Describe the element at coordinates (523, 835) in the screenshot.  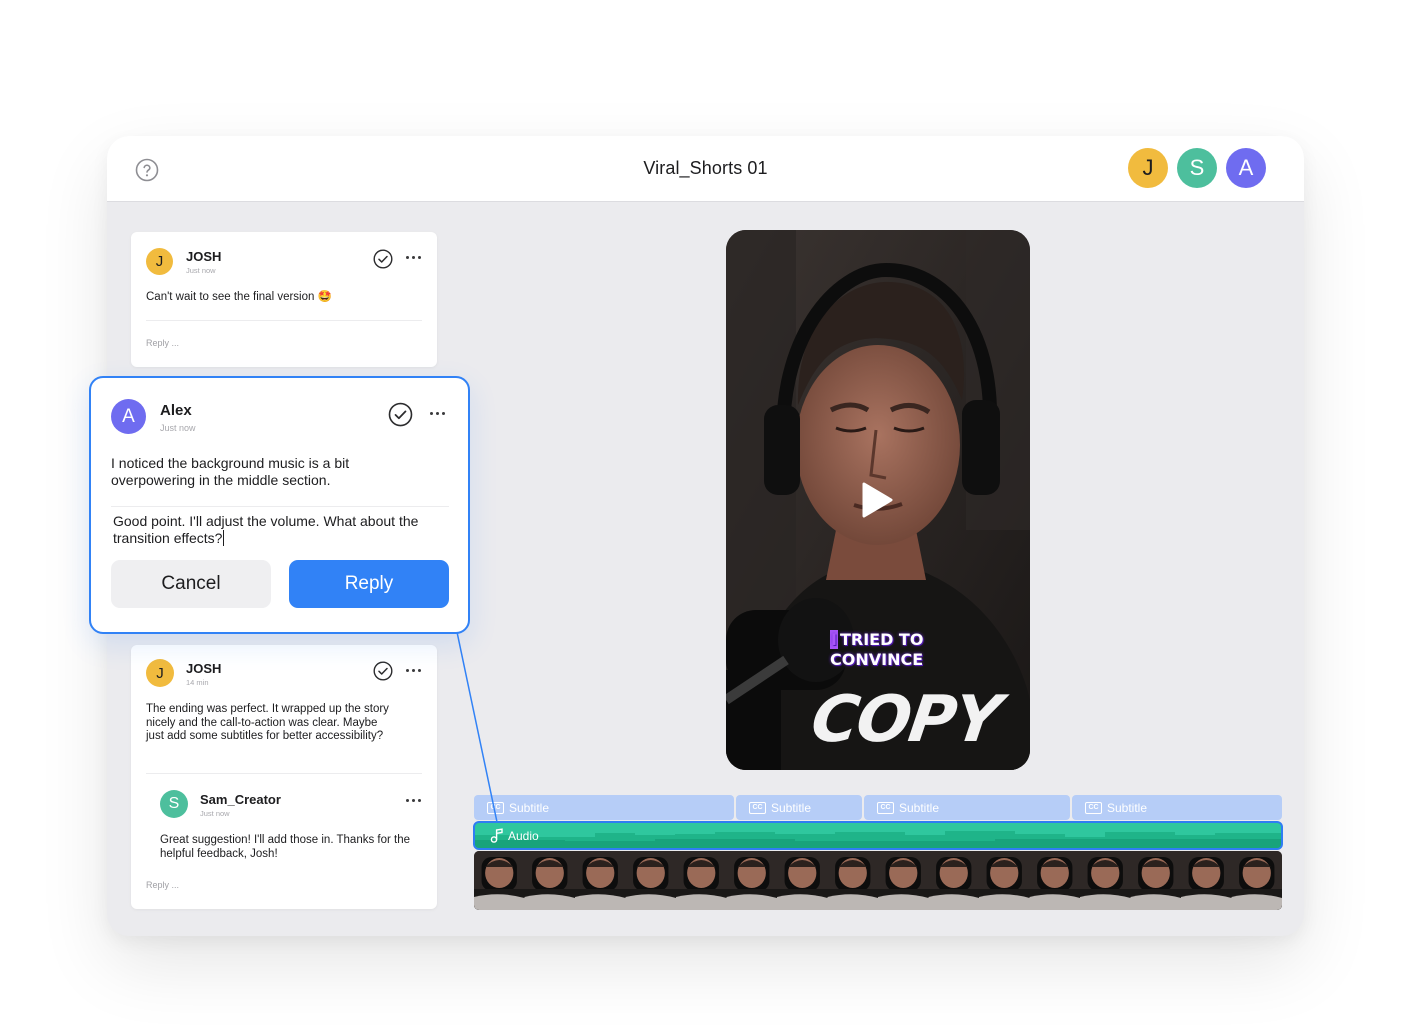
I see `audio-label-text: Audio` at that location.